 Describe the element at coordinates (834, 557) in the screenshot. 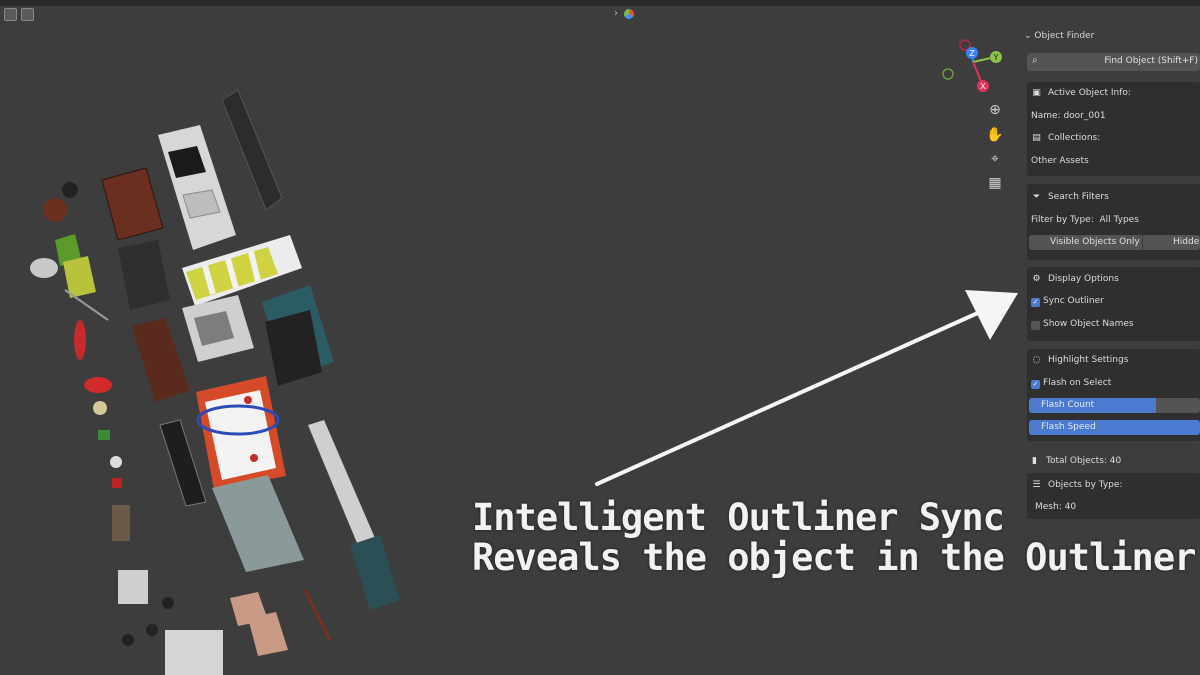

I see `caption-line-2: Reveals the object in the Outliner` at that location.